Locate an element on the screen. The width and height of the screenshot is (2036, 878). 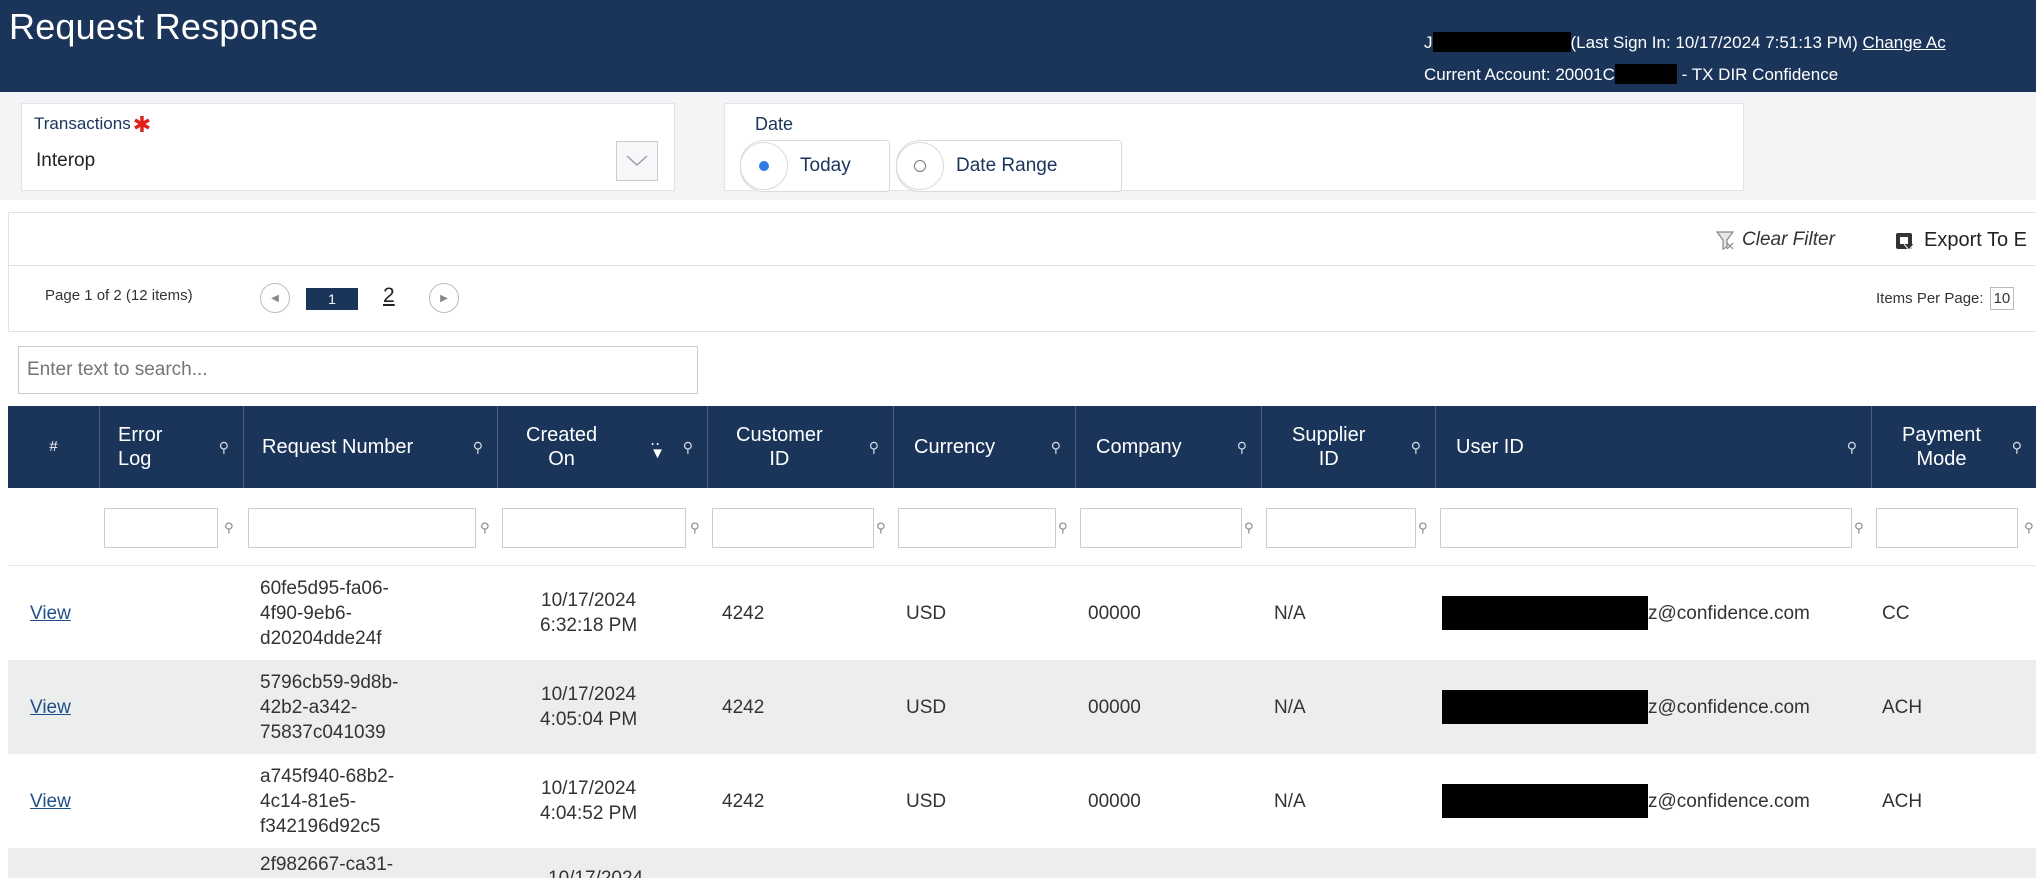
filter-input-user-id is located at coordinates (1646, 528).